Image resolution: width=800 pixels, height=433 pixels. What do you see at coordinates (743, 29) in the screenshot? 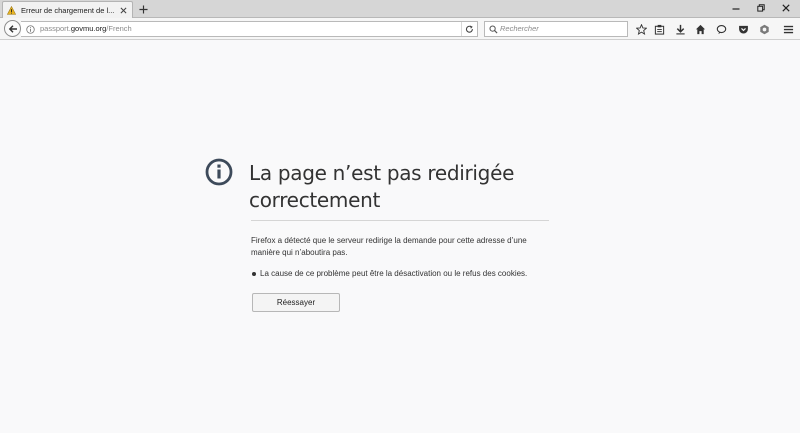
I see `pocket-icon` at bounding box center [743, 29].